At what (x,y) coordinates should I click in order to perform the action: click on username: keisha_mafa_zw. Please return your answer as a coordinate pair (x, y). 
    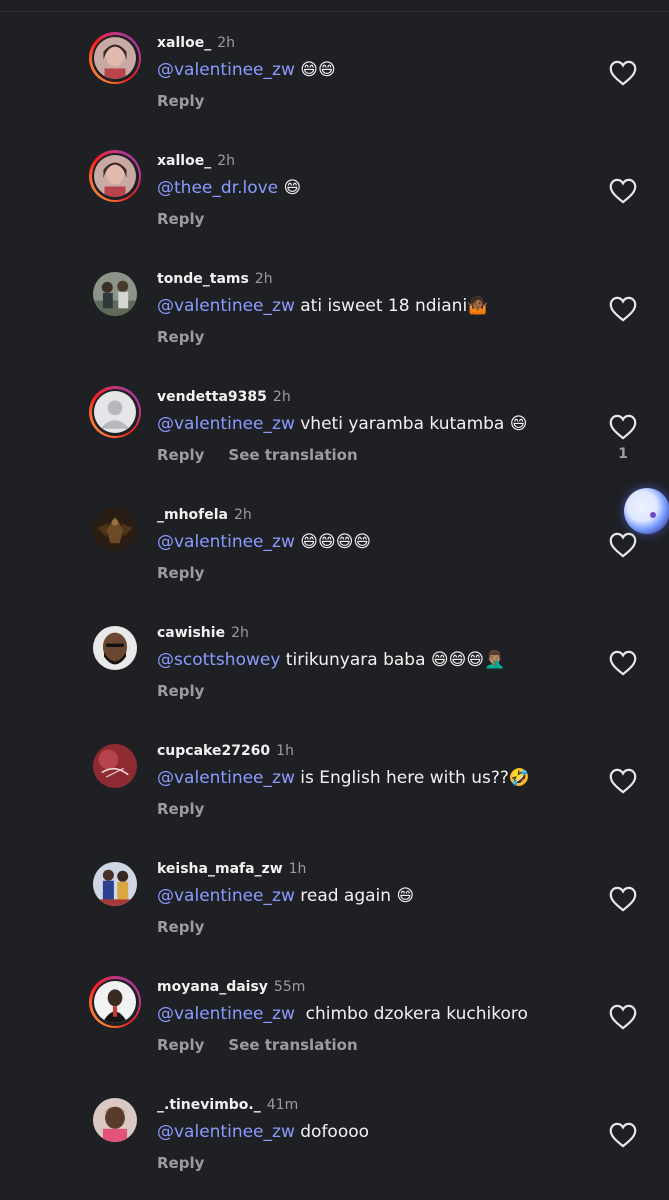
    Looking at the image, I should click on (220, 869).